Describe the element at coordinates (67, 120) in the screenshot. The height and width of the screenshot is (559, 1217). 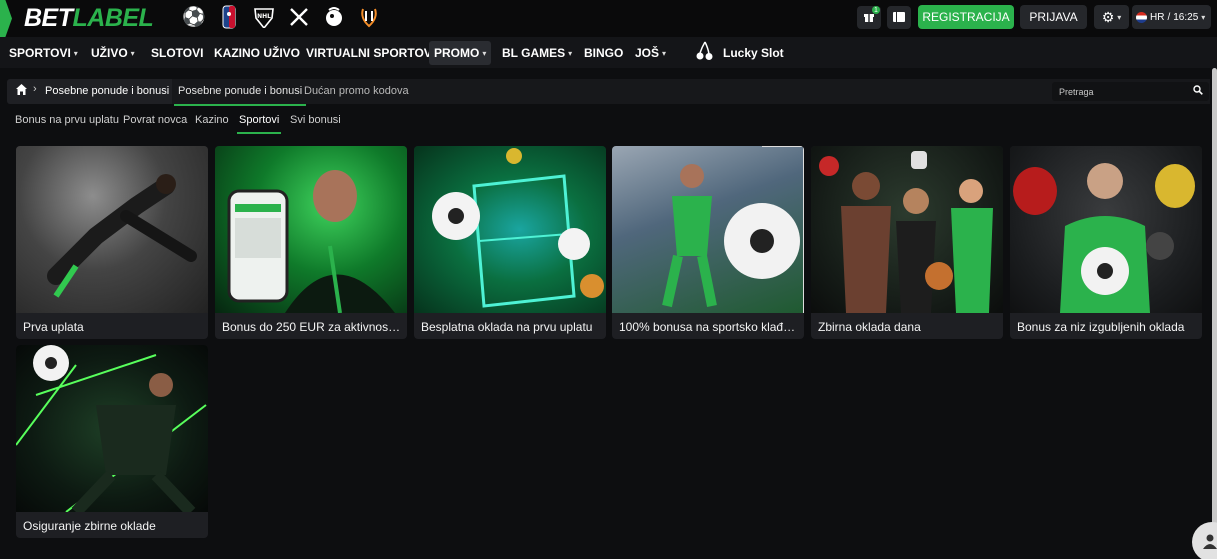
I see `subtab-bonus-na-prvu-uplatu: Bonus na prvu uplatu` at that location.